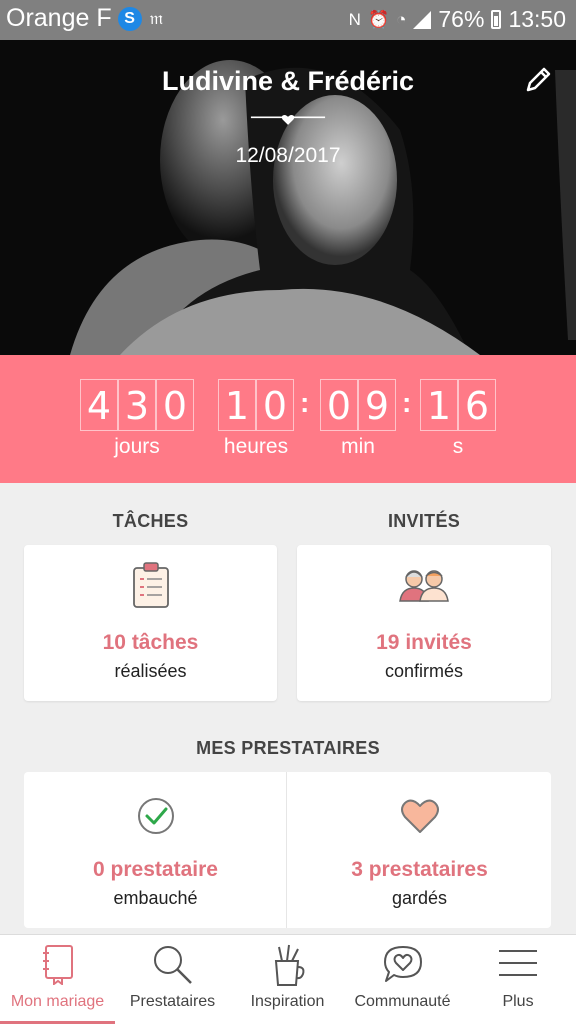 This screenshot has width=576, height=1024. Describe the element at coordinates (288, 748) in the screenshot. I see `vendors-heading: MES PRESTATAIRES` at that location.